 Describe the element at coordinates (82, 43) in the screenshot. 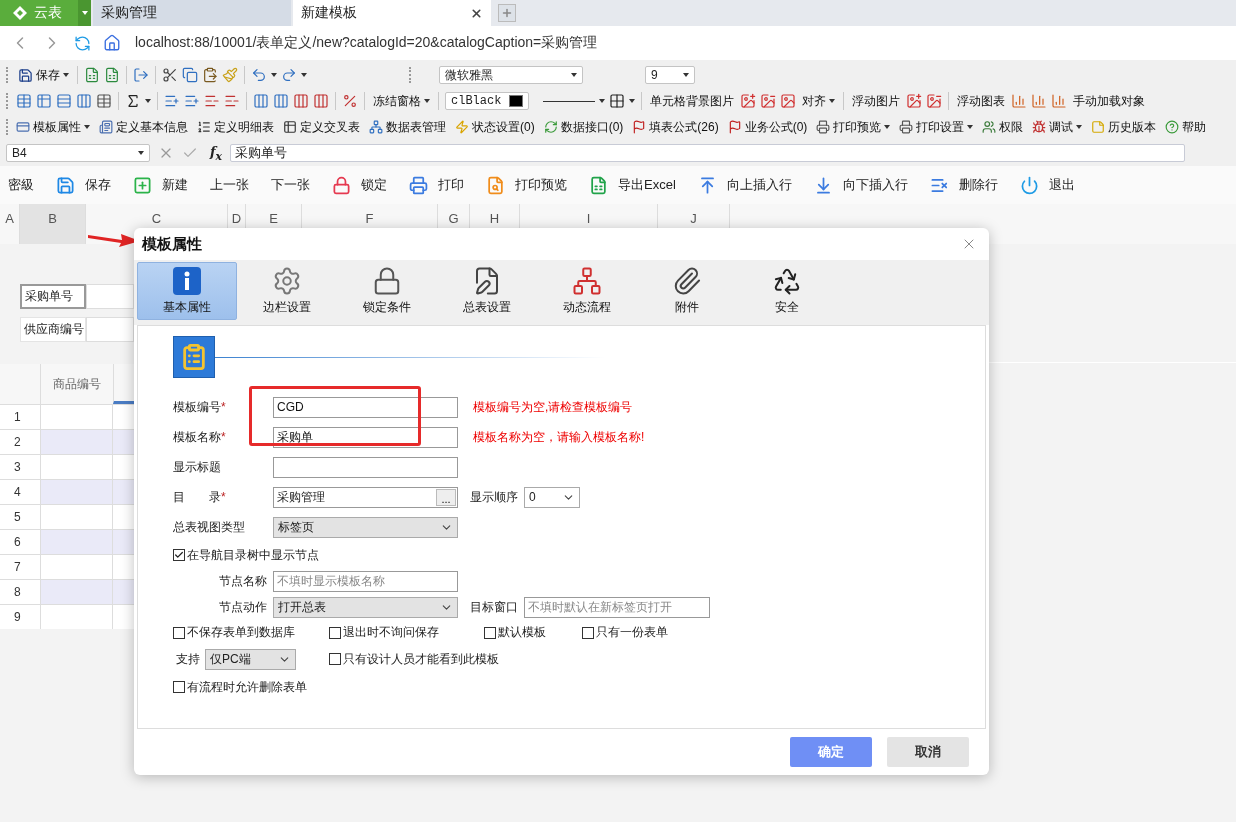

I see `refresh-icon` at that location.